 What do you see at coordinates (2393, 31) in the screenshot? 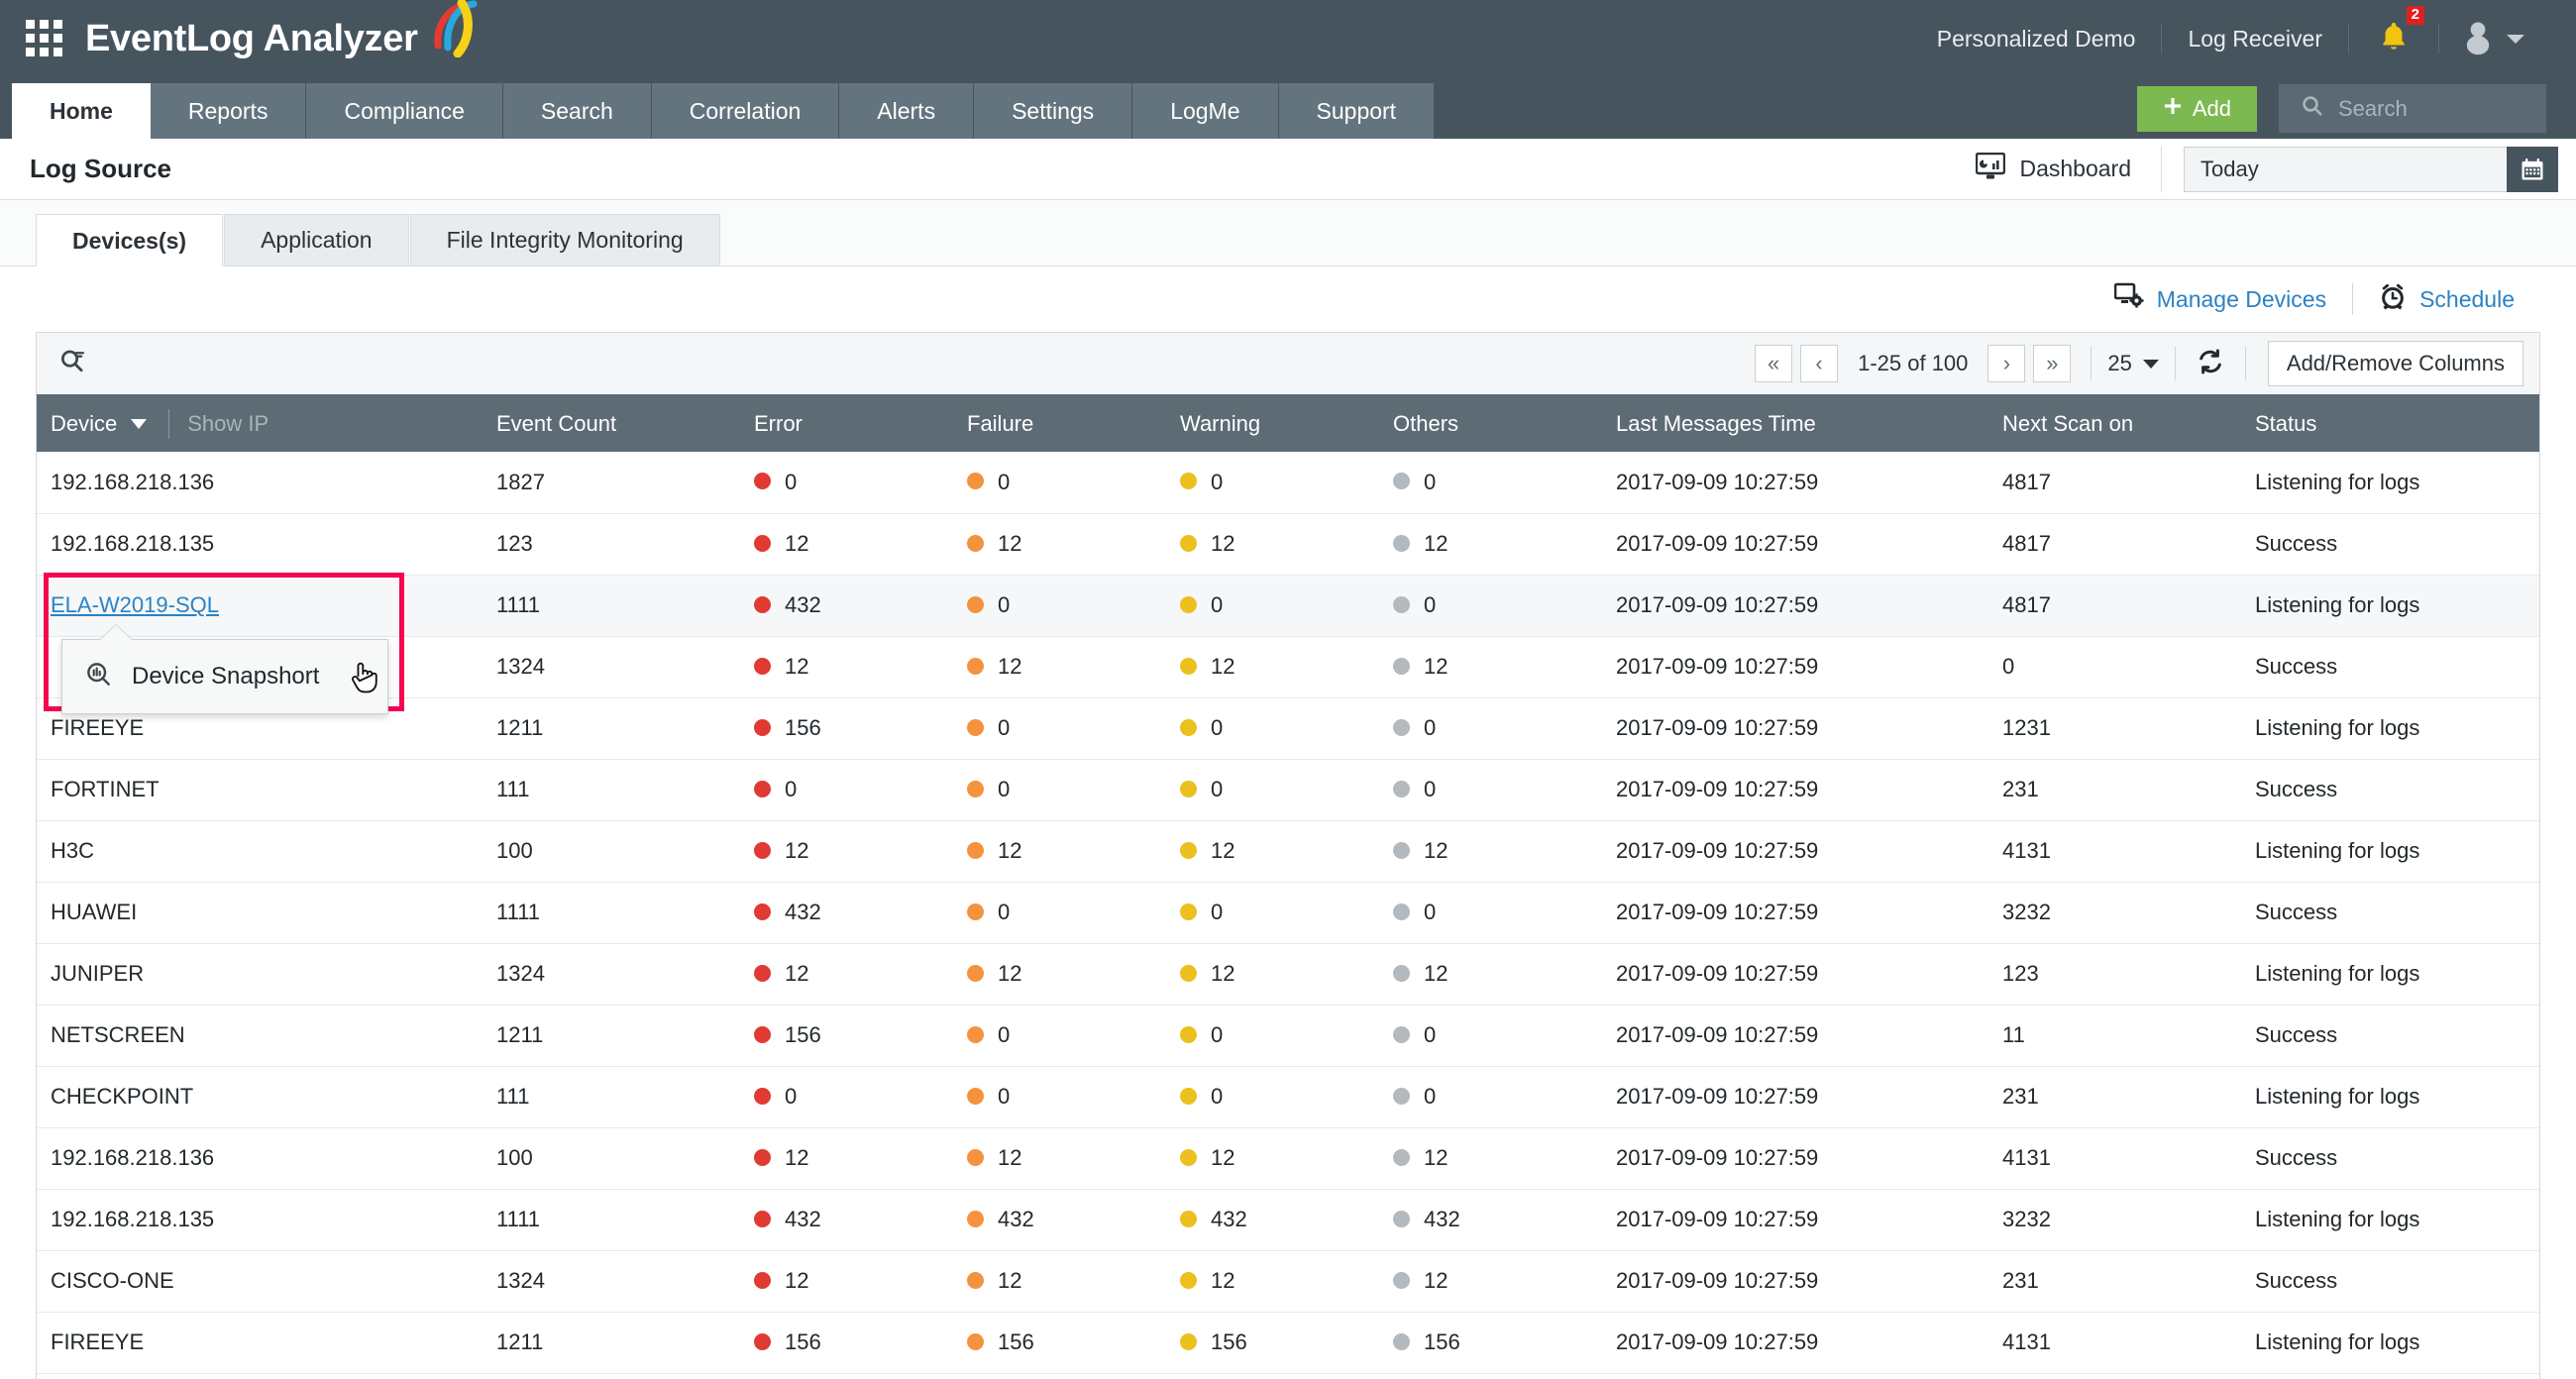
I see `notifications-button: 2` at bounding box center [2393, 31].